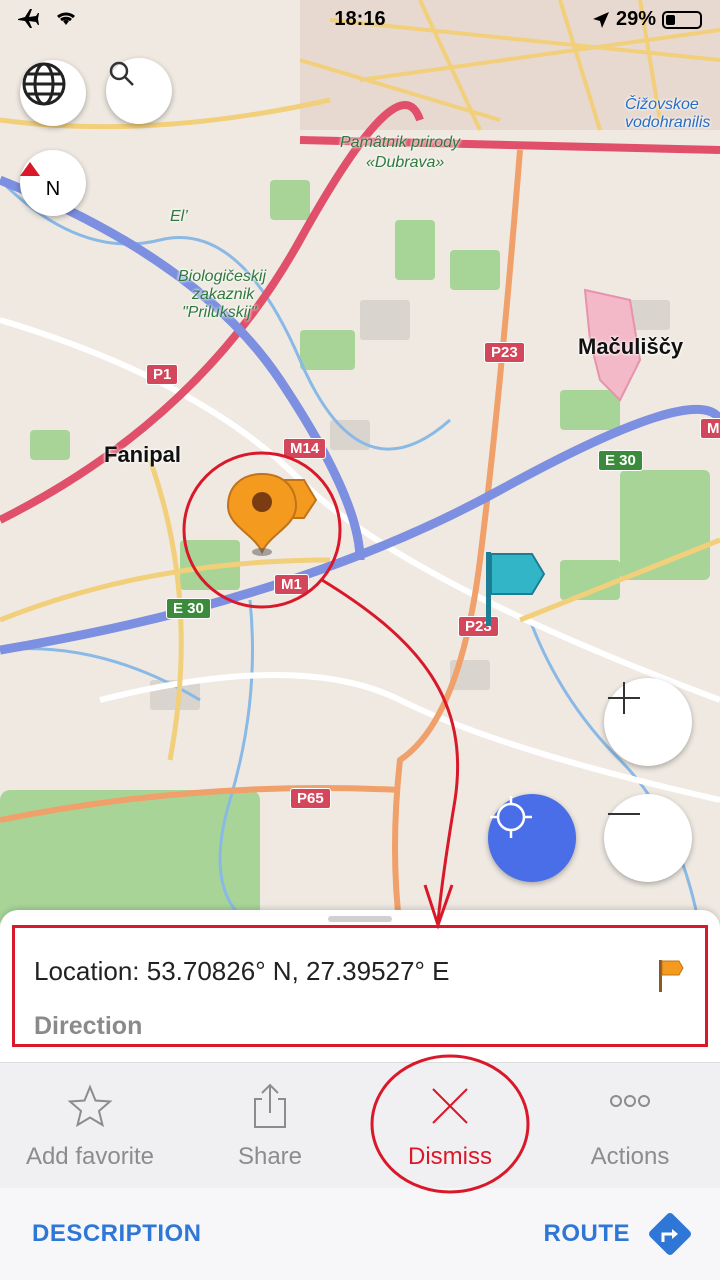 The image size is (720, 1280). I want to click on globe-button, so click(53, 93).